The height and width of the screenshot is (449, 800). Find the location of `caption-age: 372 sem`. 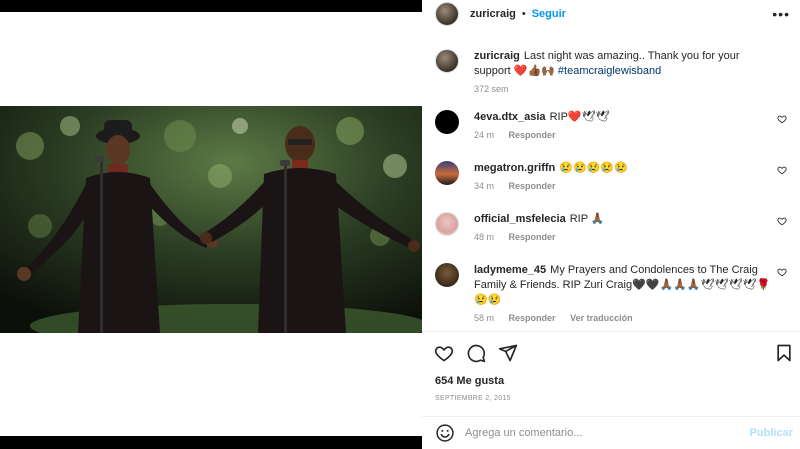

caption-age: 372 sem is located at coordinates (491, 89).